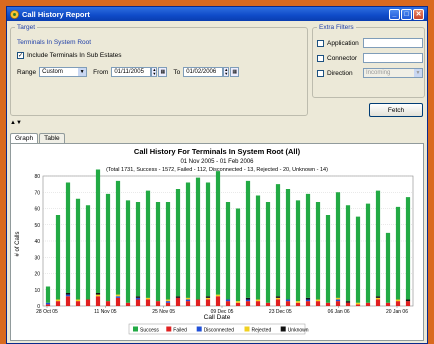  What do you see at coordinates (406, 14) in the screenshot?
I see `maximize-button: □` at bounding box center [406, 14].